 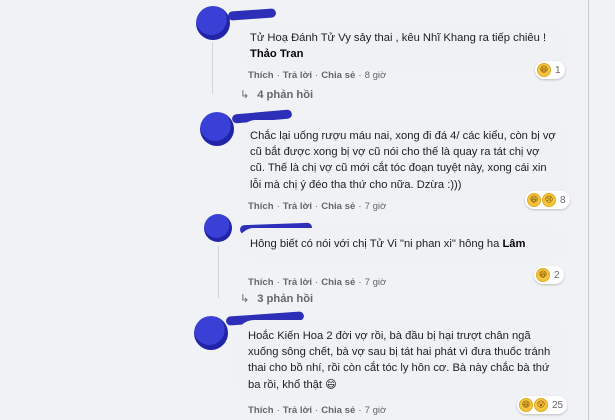 I want to click on reaction-count: 1, so click(x=558, y=70).